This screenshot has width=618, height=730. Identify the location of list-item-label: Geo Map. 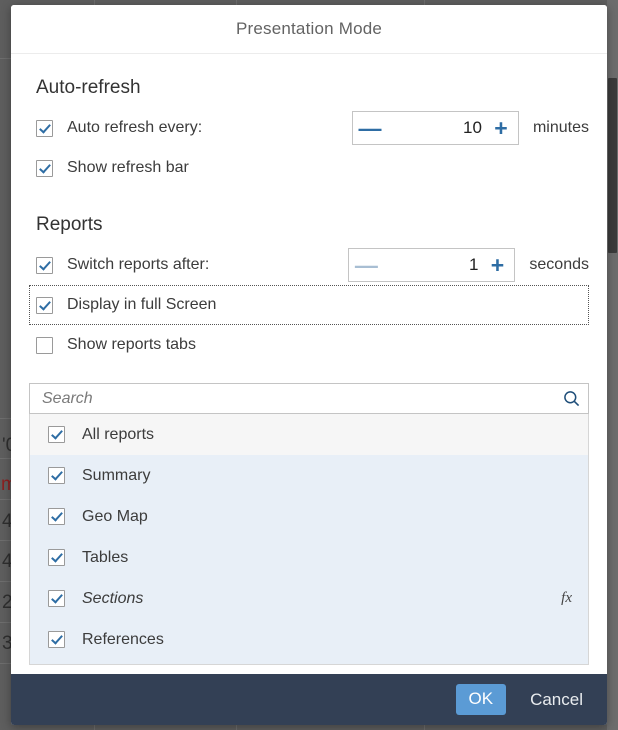
(115, 516).